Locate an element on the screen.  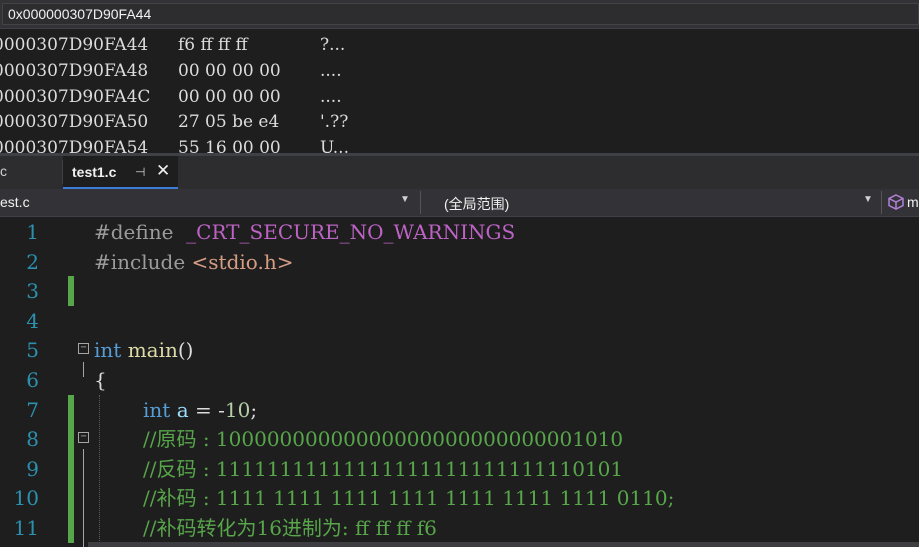
brace: { is located at coordinates (100, 380).